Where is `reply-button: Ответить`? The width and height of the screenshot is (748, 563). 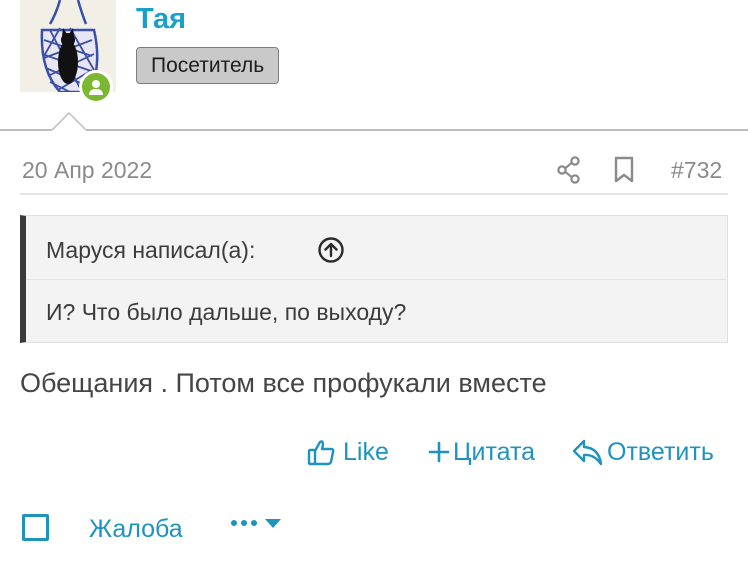 reply-button: Ответить is located at coordinates (643, 452).